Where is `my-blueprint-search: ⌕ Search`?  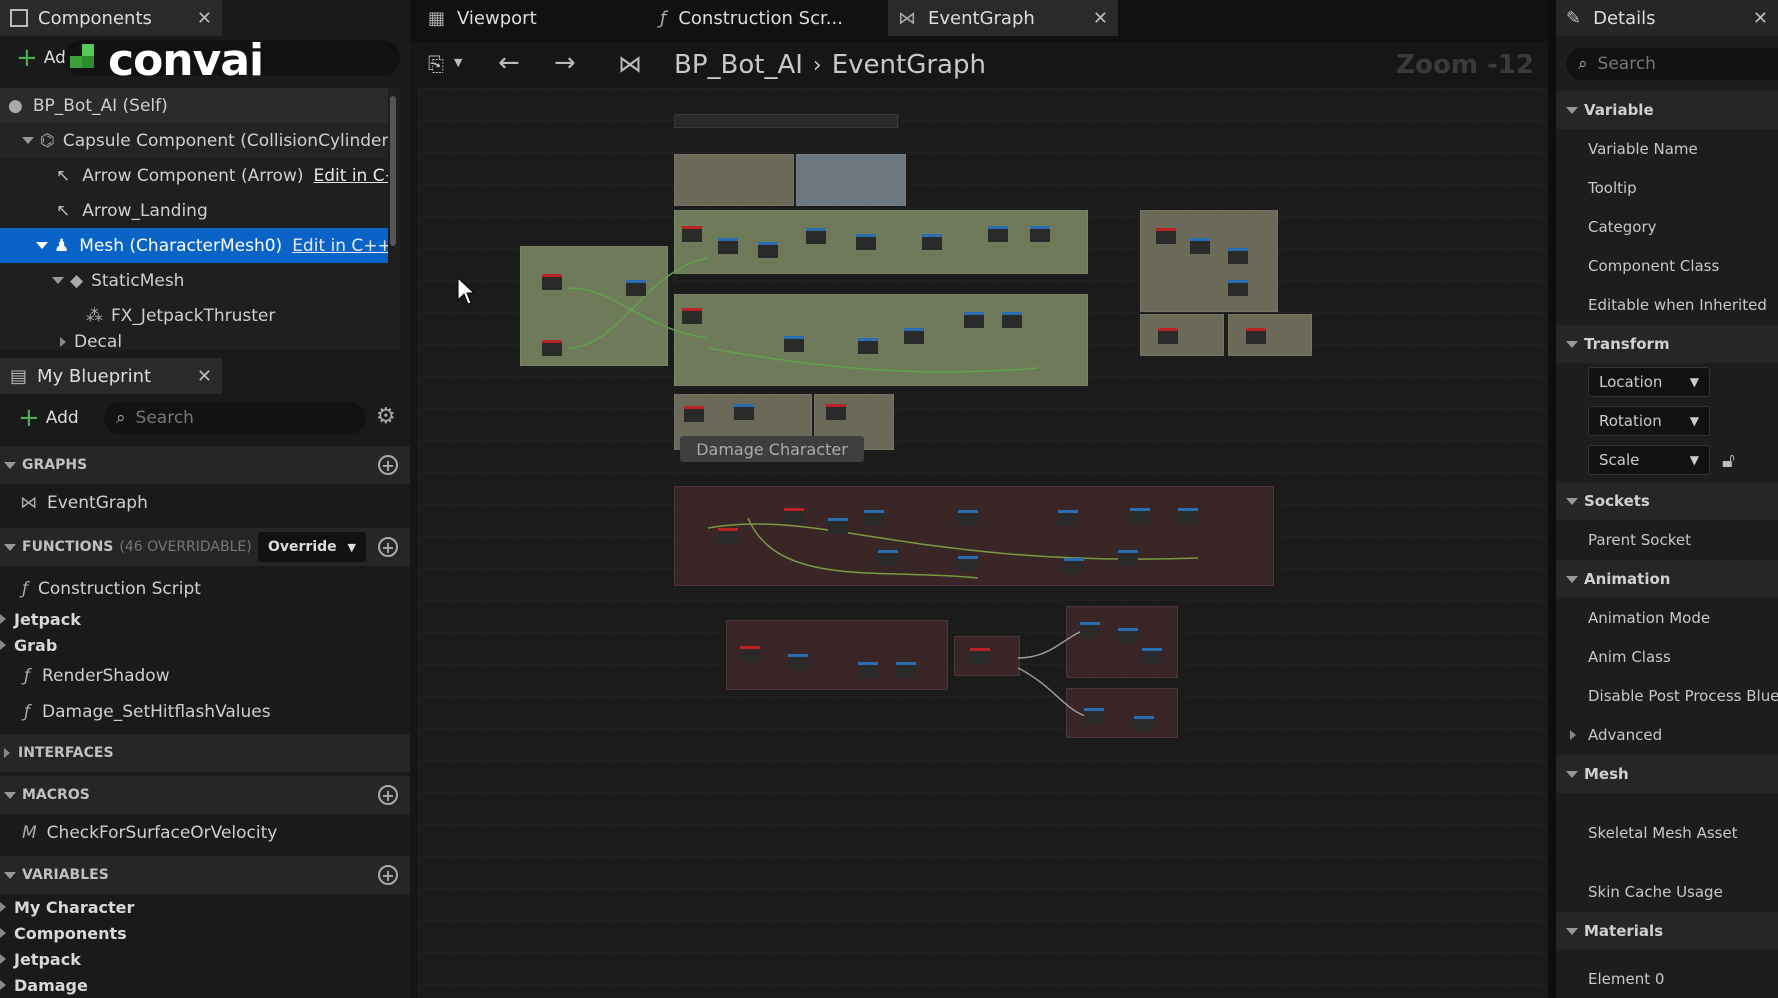
my-blueprint-search: ⌕ Search is located at coordinates (235, 418).